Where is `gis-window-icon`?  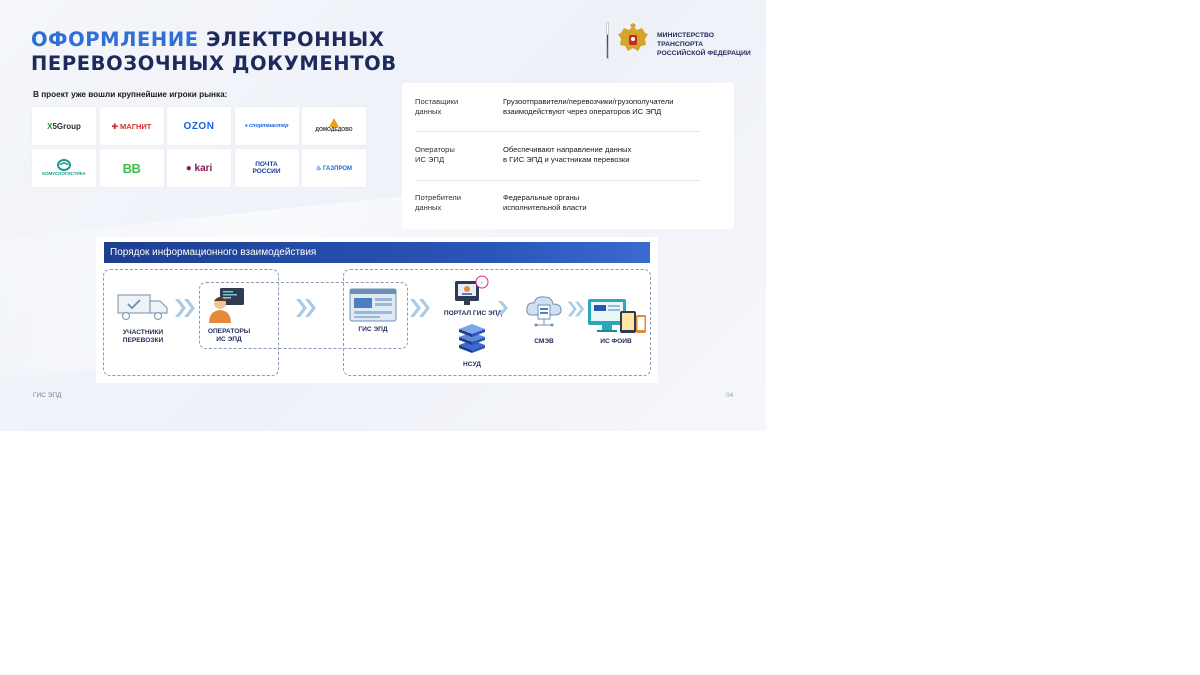 gis-window-icon is located at coordinates (373, 305).